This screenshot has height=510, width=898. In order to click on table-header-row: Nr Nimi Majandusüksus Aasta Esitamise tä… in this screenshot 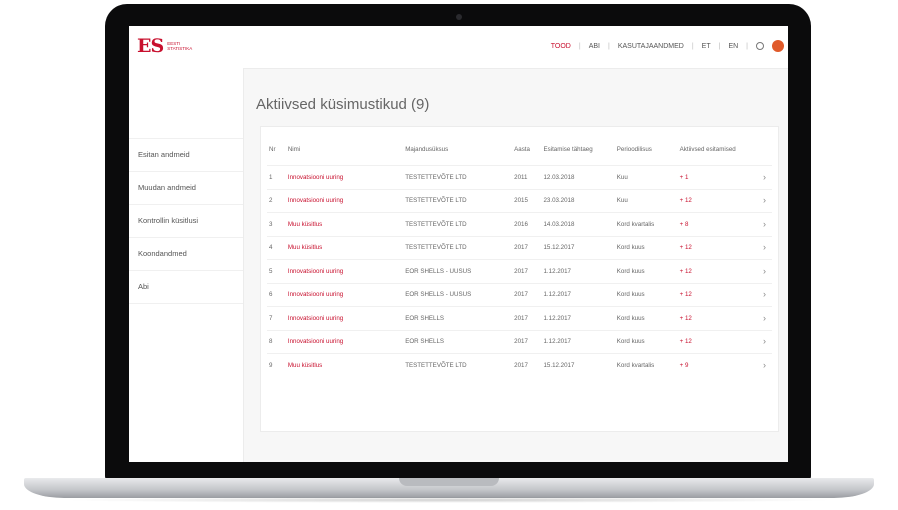, I will do `click(519, 150)`.